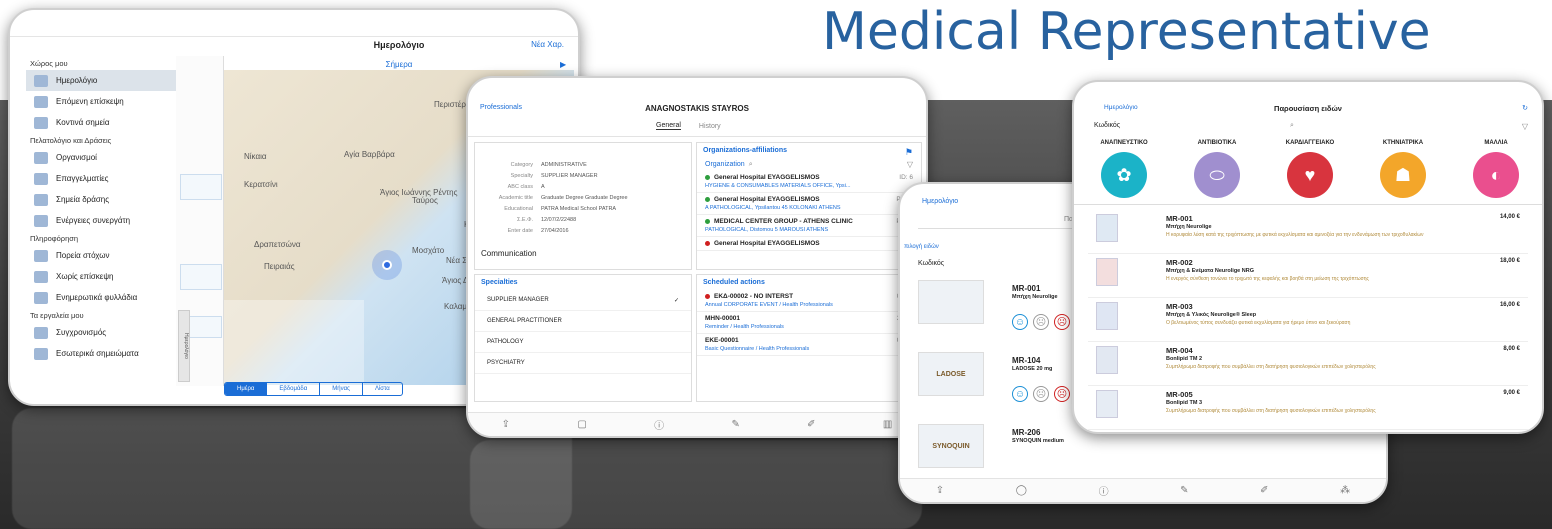 The image size is (1552, 529). I want to click on sidebar-item: Χωρίς επίσκεψη, so click(101, 276).